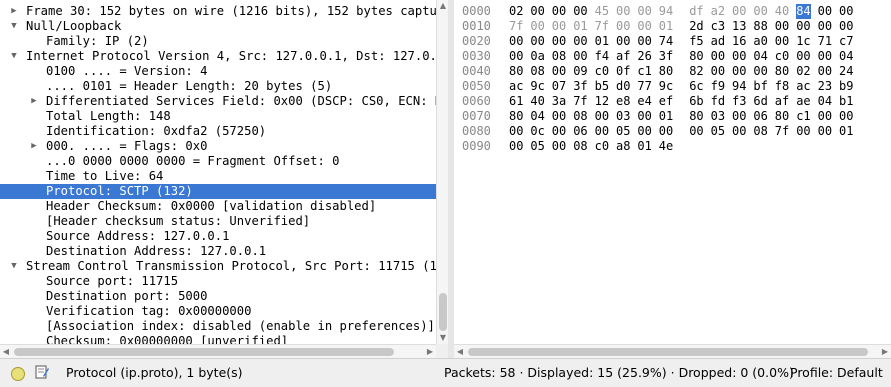 The width and height of the screenshot is (891, 387). Describe the element at coordinates (718, 11) in the screenshot. I see `hex-byte: a2` at that location.